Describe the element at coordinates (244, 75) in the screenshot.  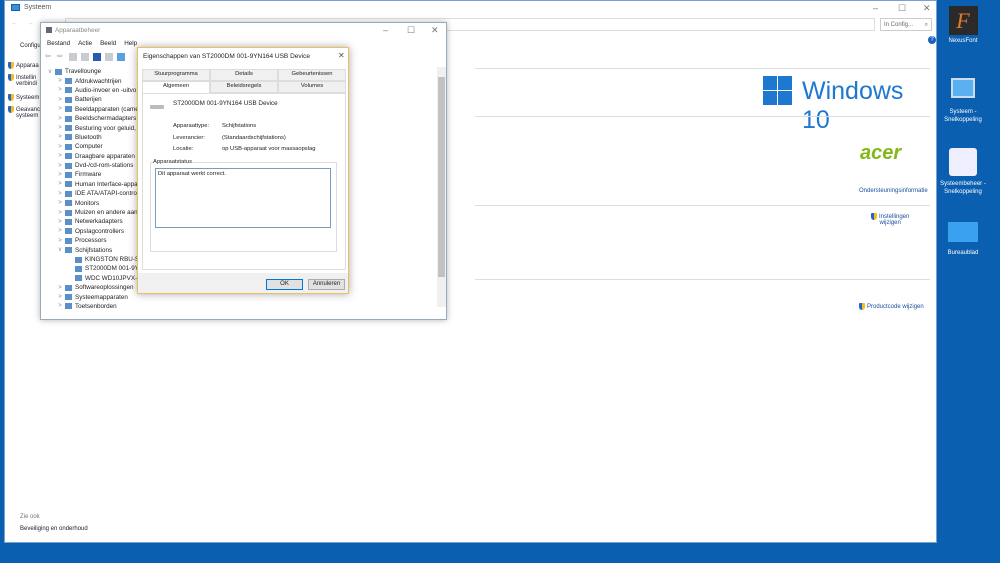
I see `tab-details: Details` at that location.